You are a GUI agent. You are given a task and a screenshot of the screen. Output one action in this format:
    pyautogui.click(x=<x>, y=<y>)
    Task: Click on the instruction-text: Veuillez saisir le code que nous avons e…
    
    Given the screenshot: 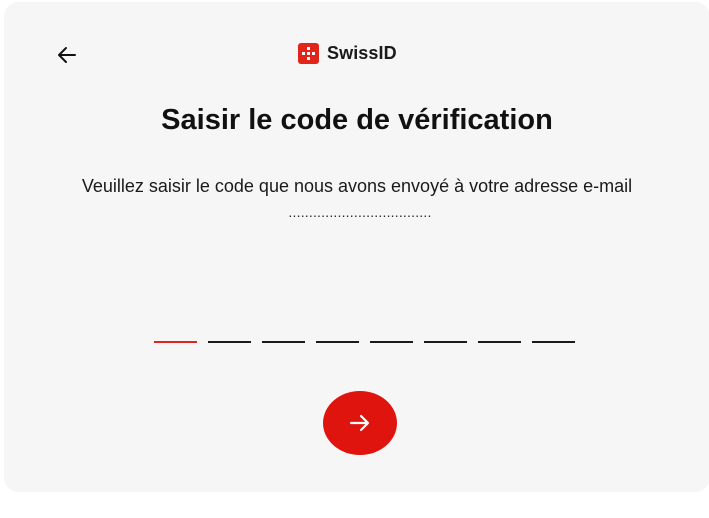 What is the action you would take?
    pyautogui.click(x=357, y=186)
    